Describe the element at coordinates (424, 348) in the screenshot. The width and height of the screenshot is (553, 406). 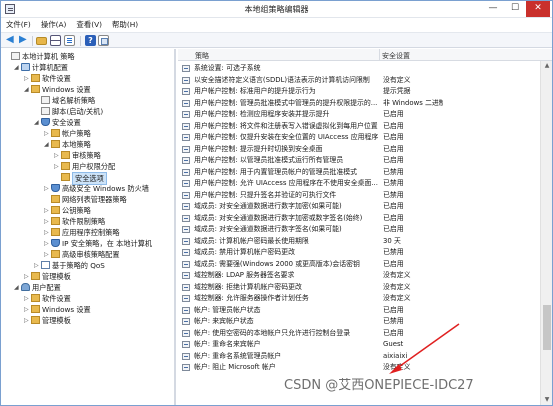
I see `red-annotation-arrow` at that location.